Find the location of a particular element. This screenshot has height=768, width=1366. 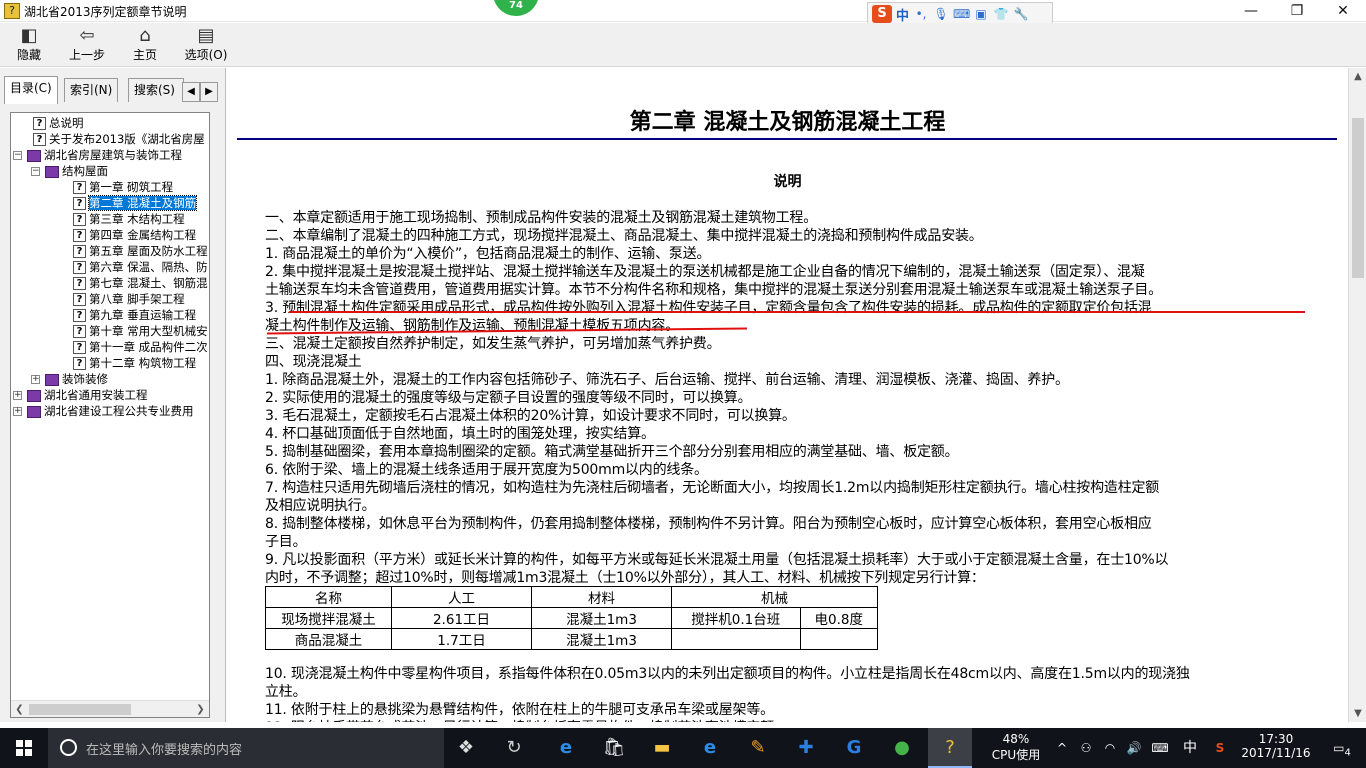

tabs-next-button: ▶ is located at coordinates (209, 92).